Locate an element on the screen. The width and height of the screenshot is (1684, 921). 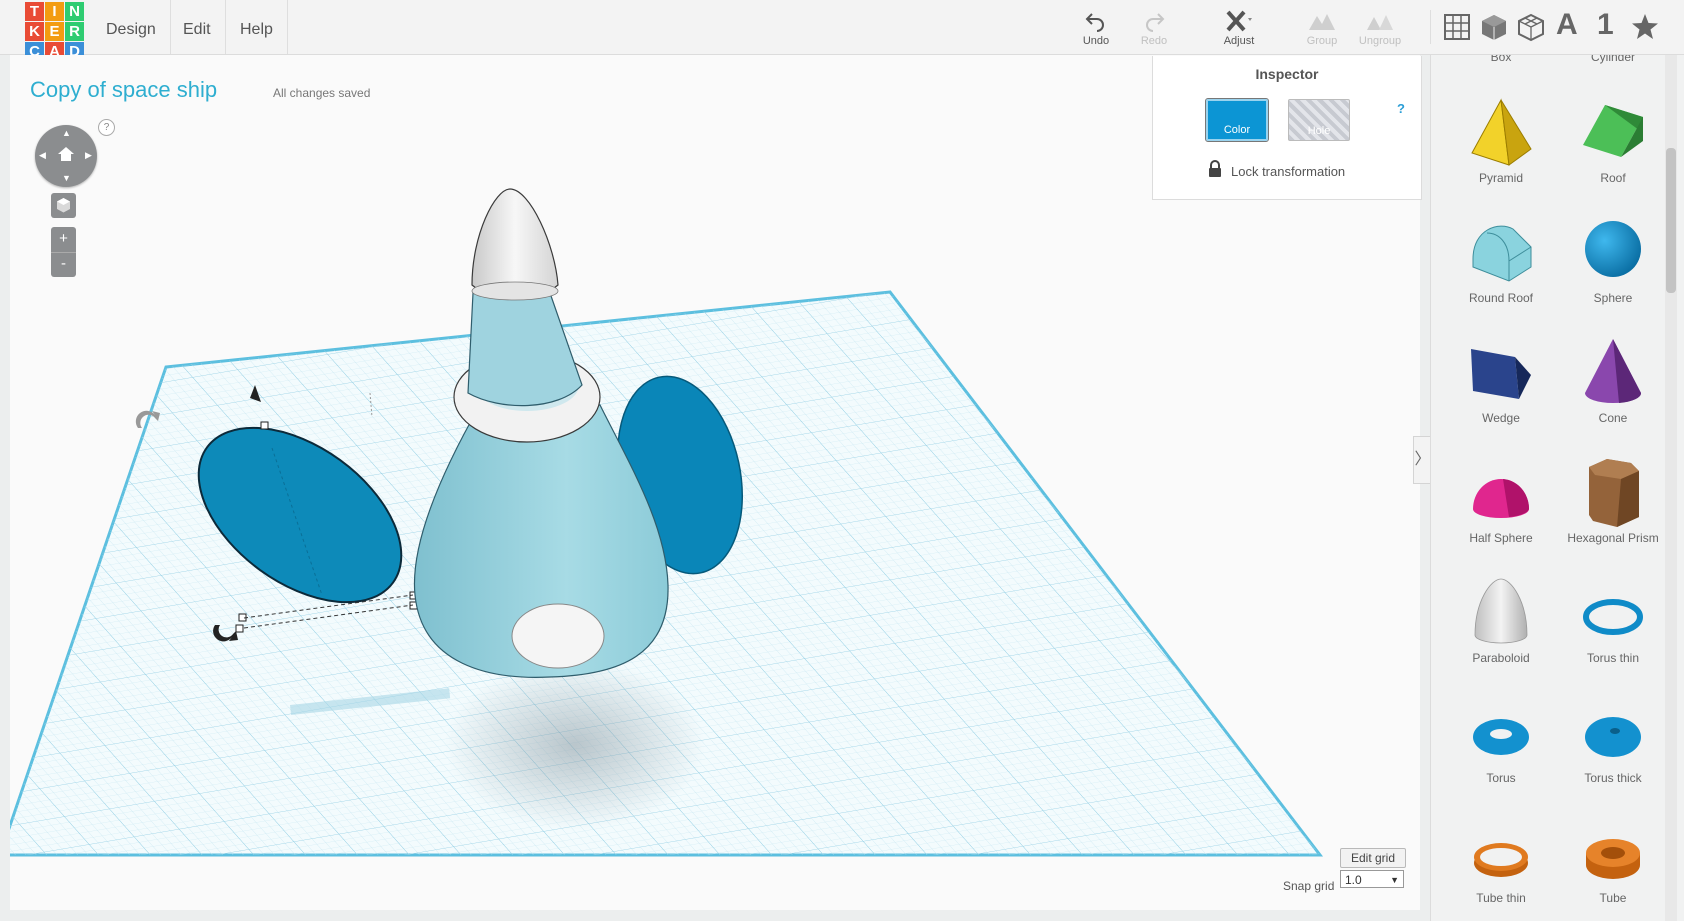
logo-letter: R is located at coordinates (74, 31).